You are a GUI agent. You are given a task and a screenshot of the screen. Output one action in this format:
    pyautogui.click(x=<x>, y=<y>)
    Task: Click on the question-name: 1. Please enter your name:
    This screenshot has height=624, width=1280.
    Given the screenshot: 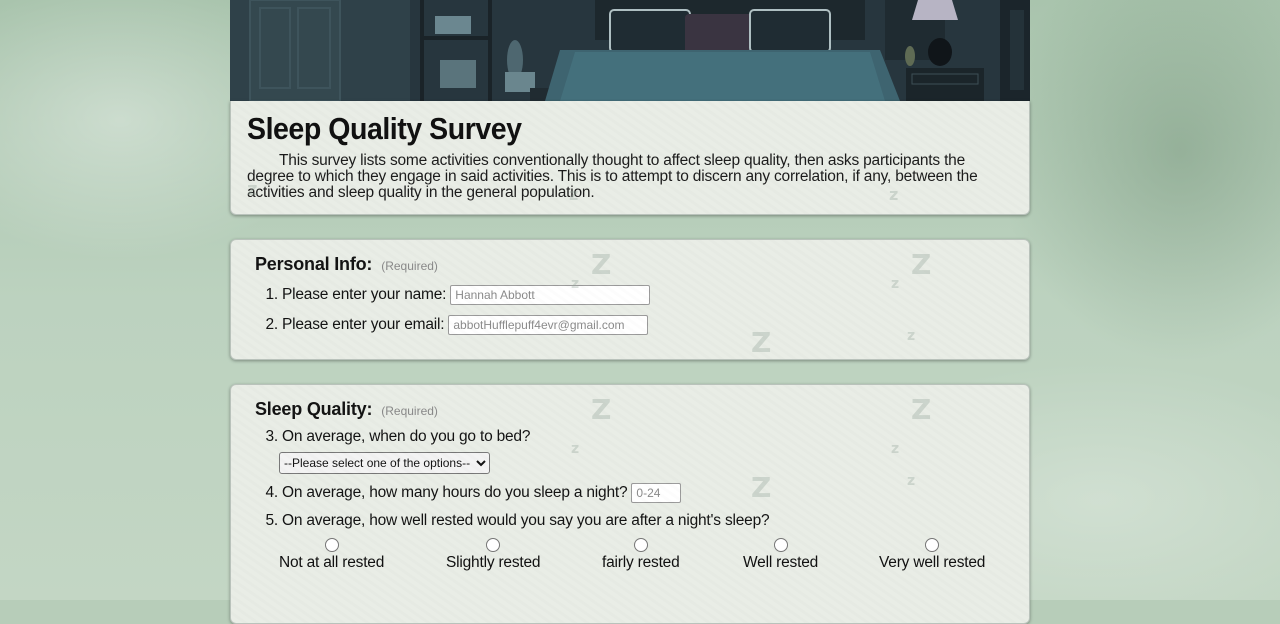 What is the action you would take?
    pyautogui.click(x=630, y=295)
    